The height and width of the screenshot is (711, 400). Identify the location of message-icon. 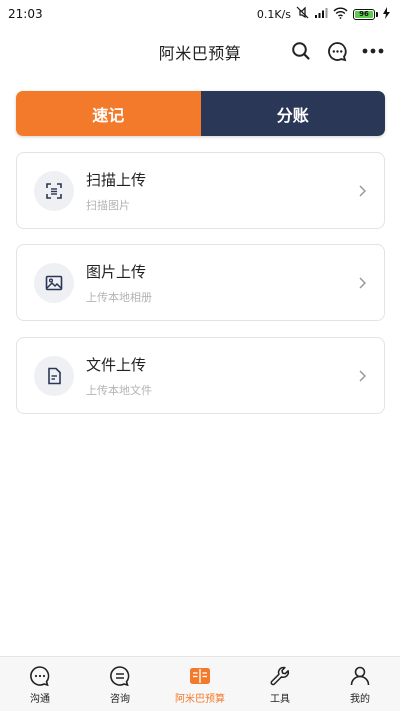
(337, 51).